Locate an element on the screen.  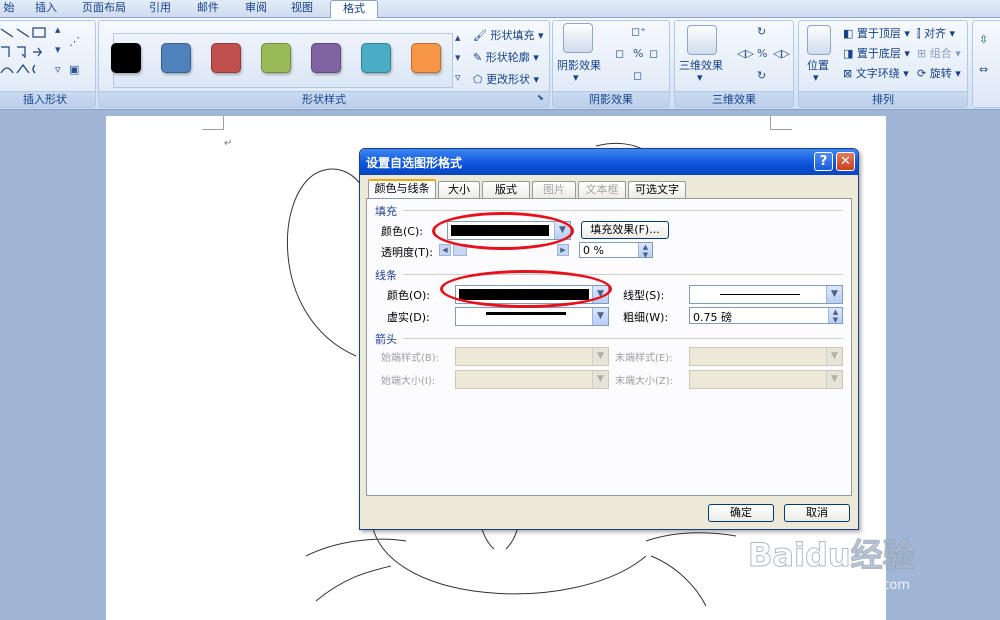
end-size-chevron-down-icon: ▼ is located at coordinates (834, 379).